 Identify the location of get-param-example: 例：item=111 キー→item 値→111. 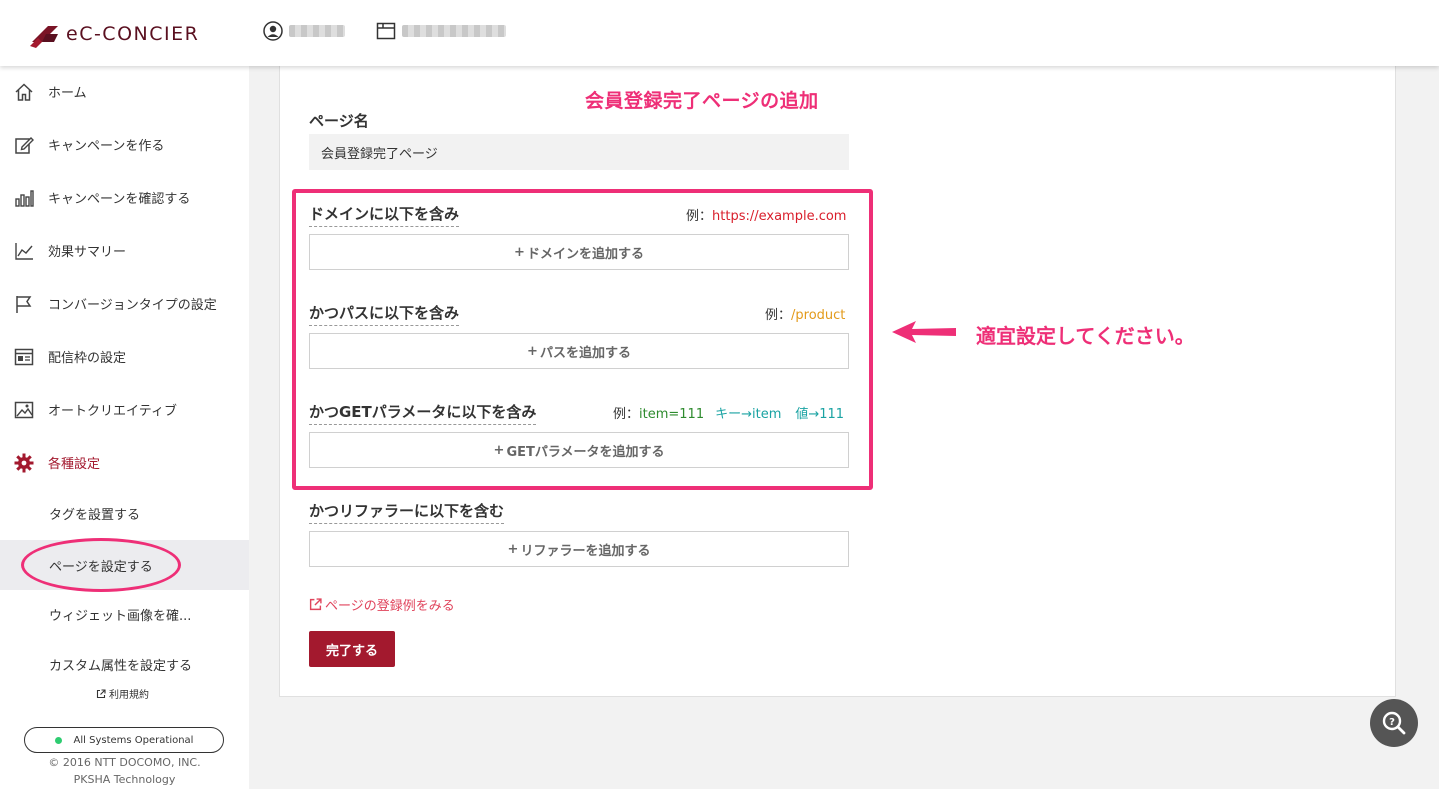
(728, 412).